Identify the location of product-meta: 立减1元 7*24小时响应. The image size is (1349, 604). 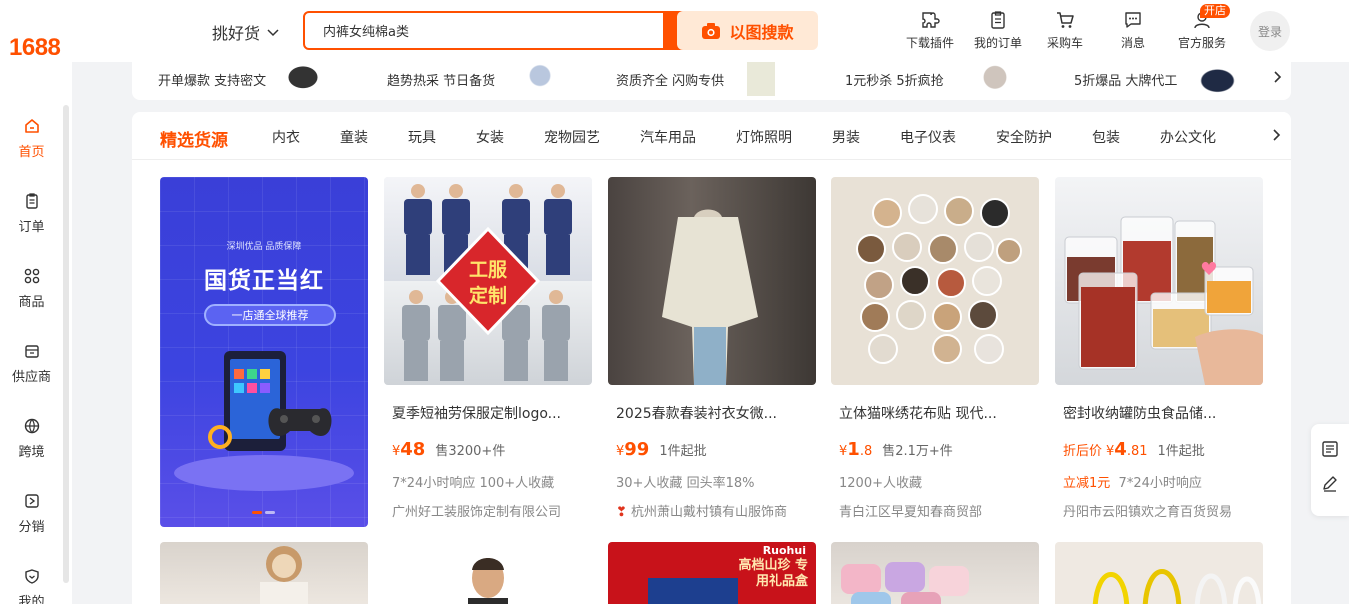
(1132, 483).